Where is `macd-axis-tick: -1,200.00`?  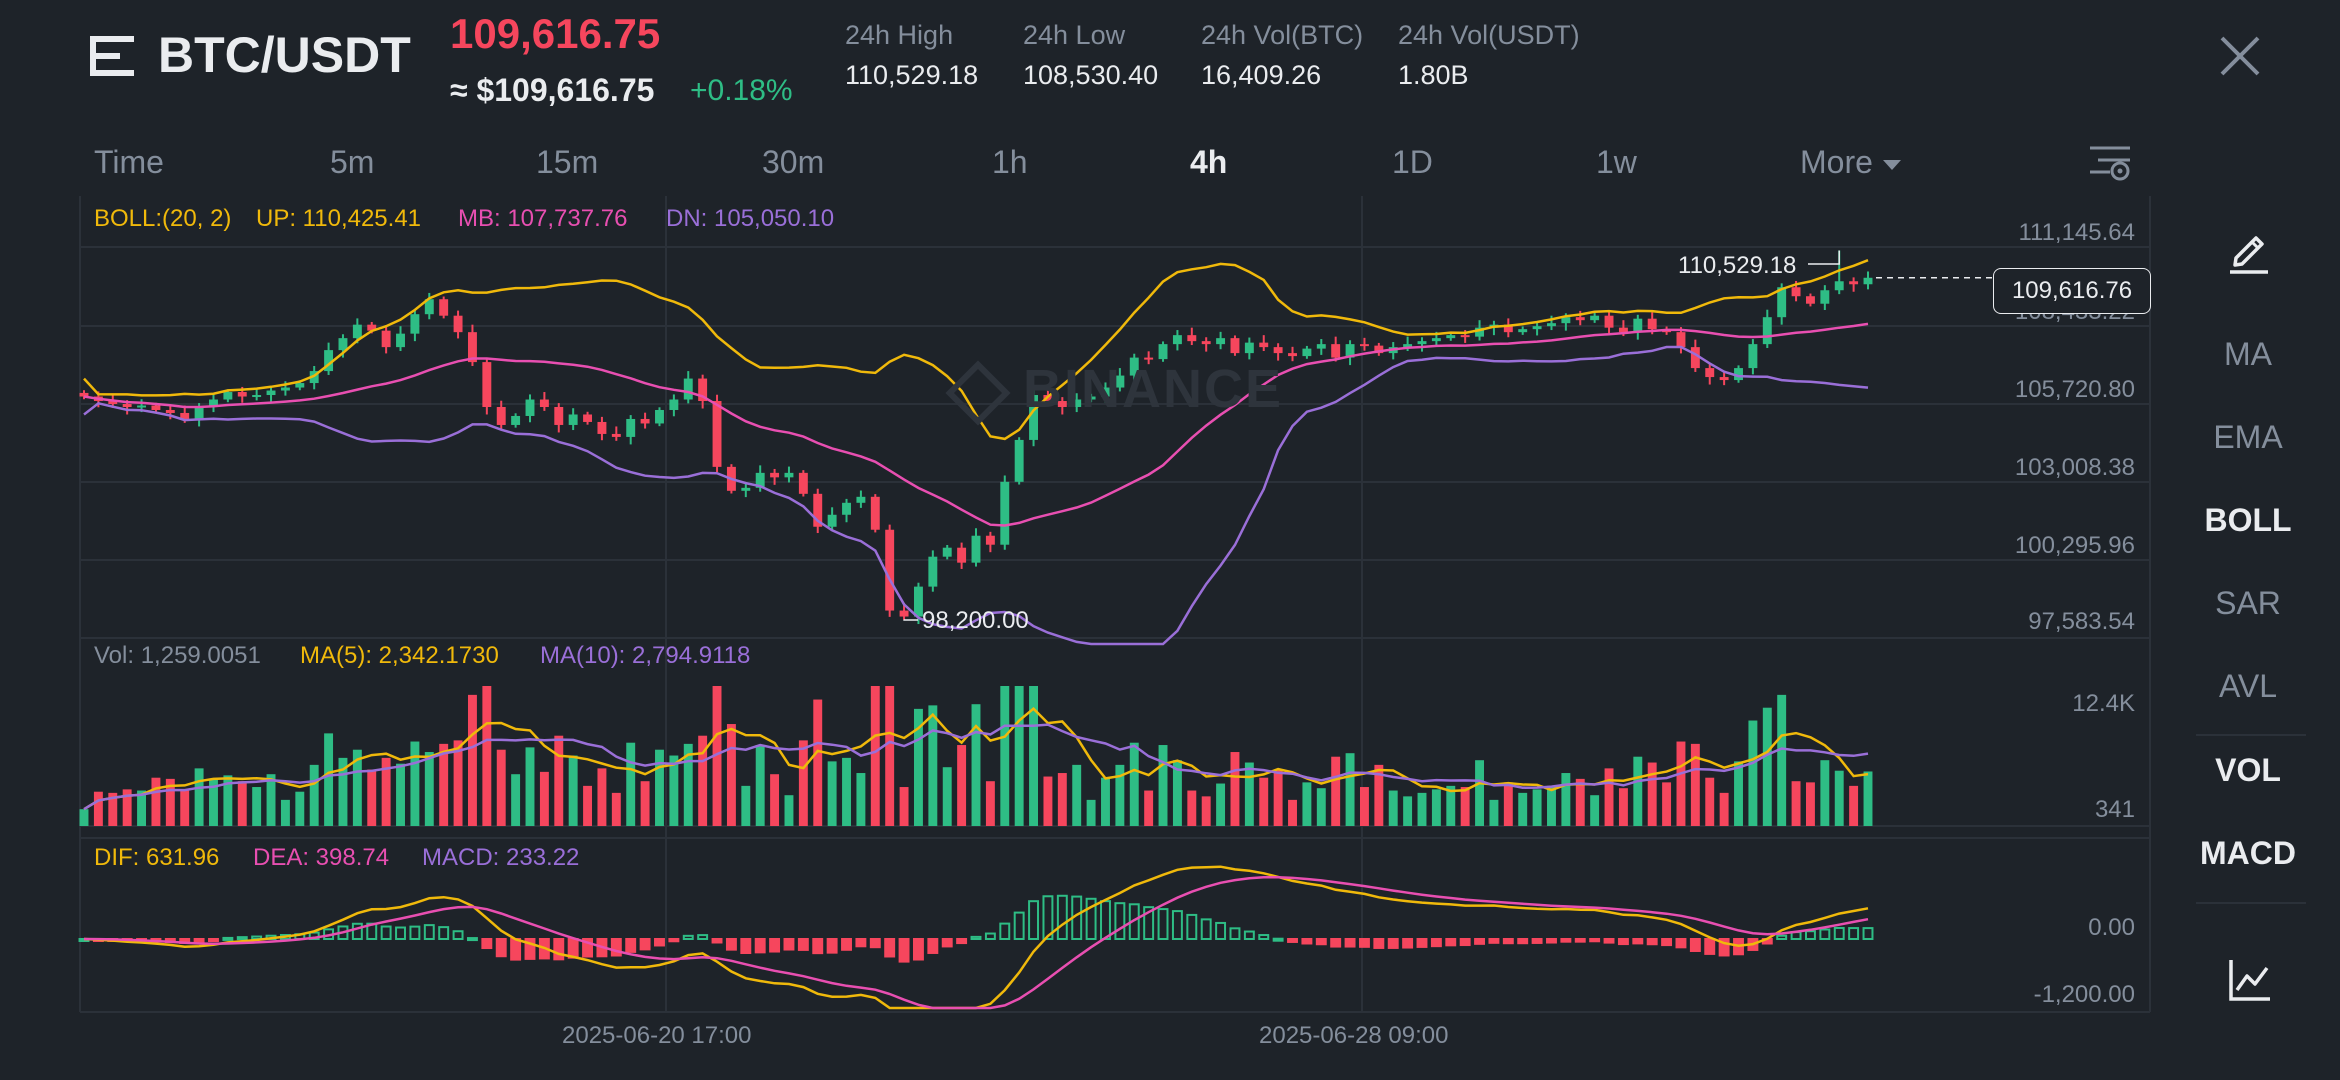 macd-axis-tick: -1,200.00 is located at coordinates (2084, 994).